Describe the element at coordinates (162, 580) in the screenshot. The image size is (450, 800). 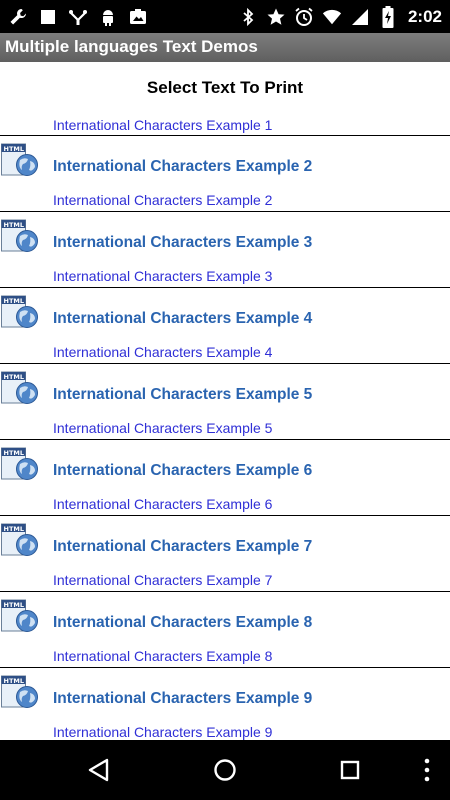
I see `example-link: International Characters Example 7` at that location.